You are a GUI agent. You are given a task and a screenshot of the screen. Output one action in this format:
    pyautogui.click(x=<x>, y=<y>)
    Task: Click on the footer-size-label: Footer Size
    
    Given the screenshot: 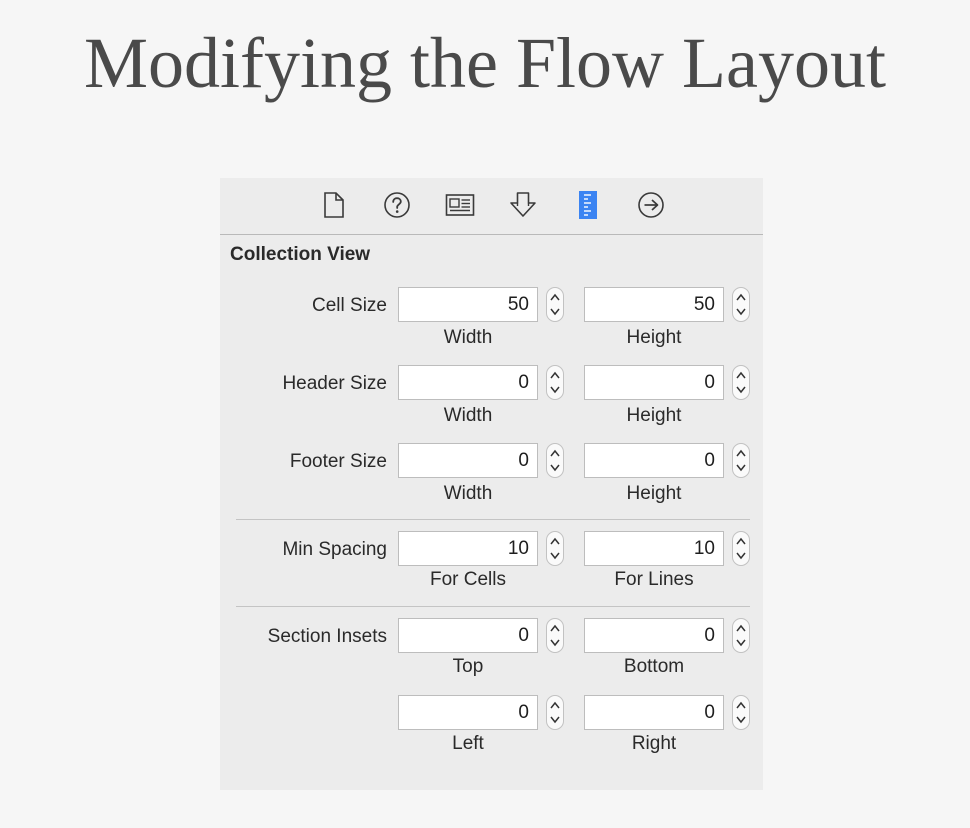 What is the action you would take?
    pyautogui.click(x=338, y=461)
    